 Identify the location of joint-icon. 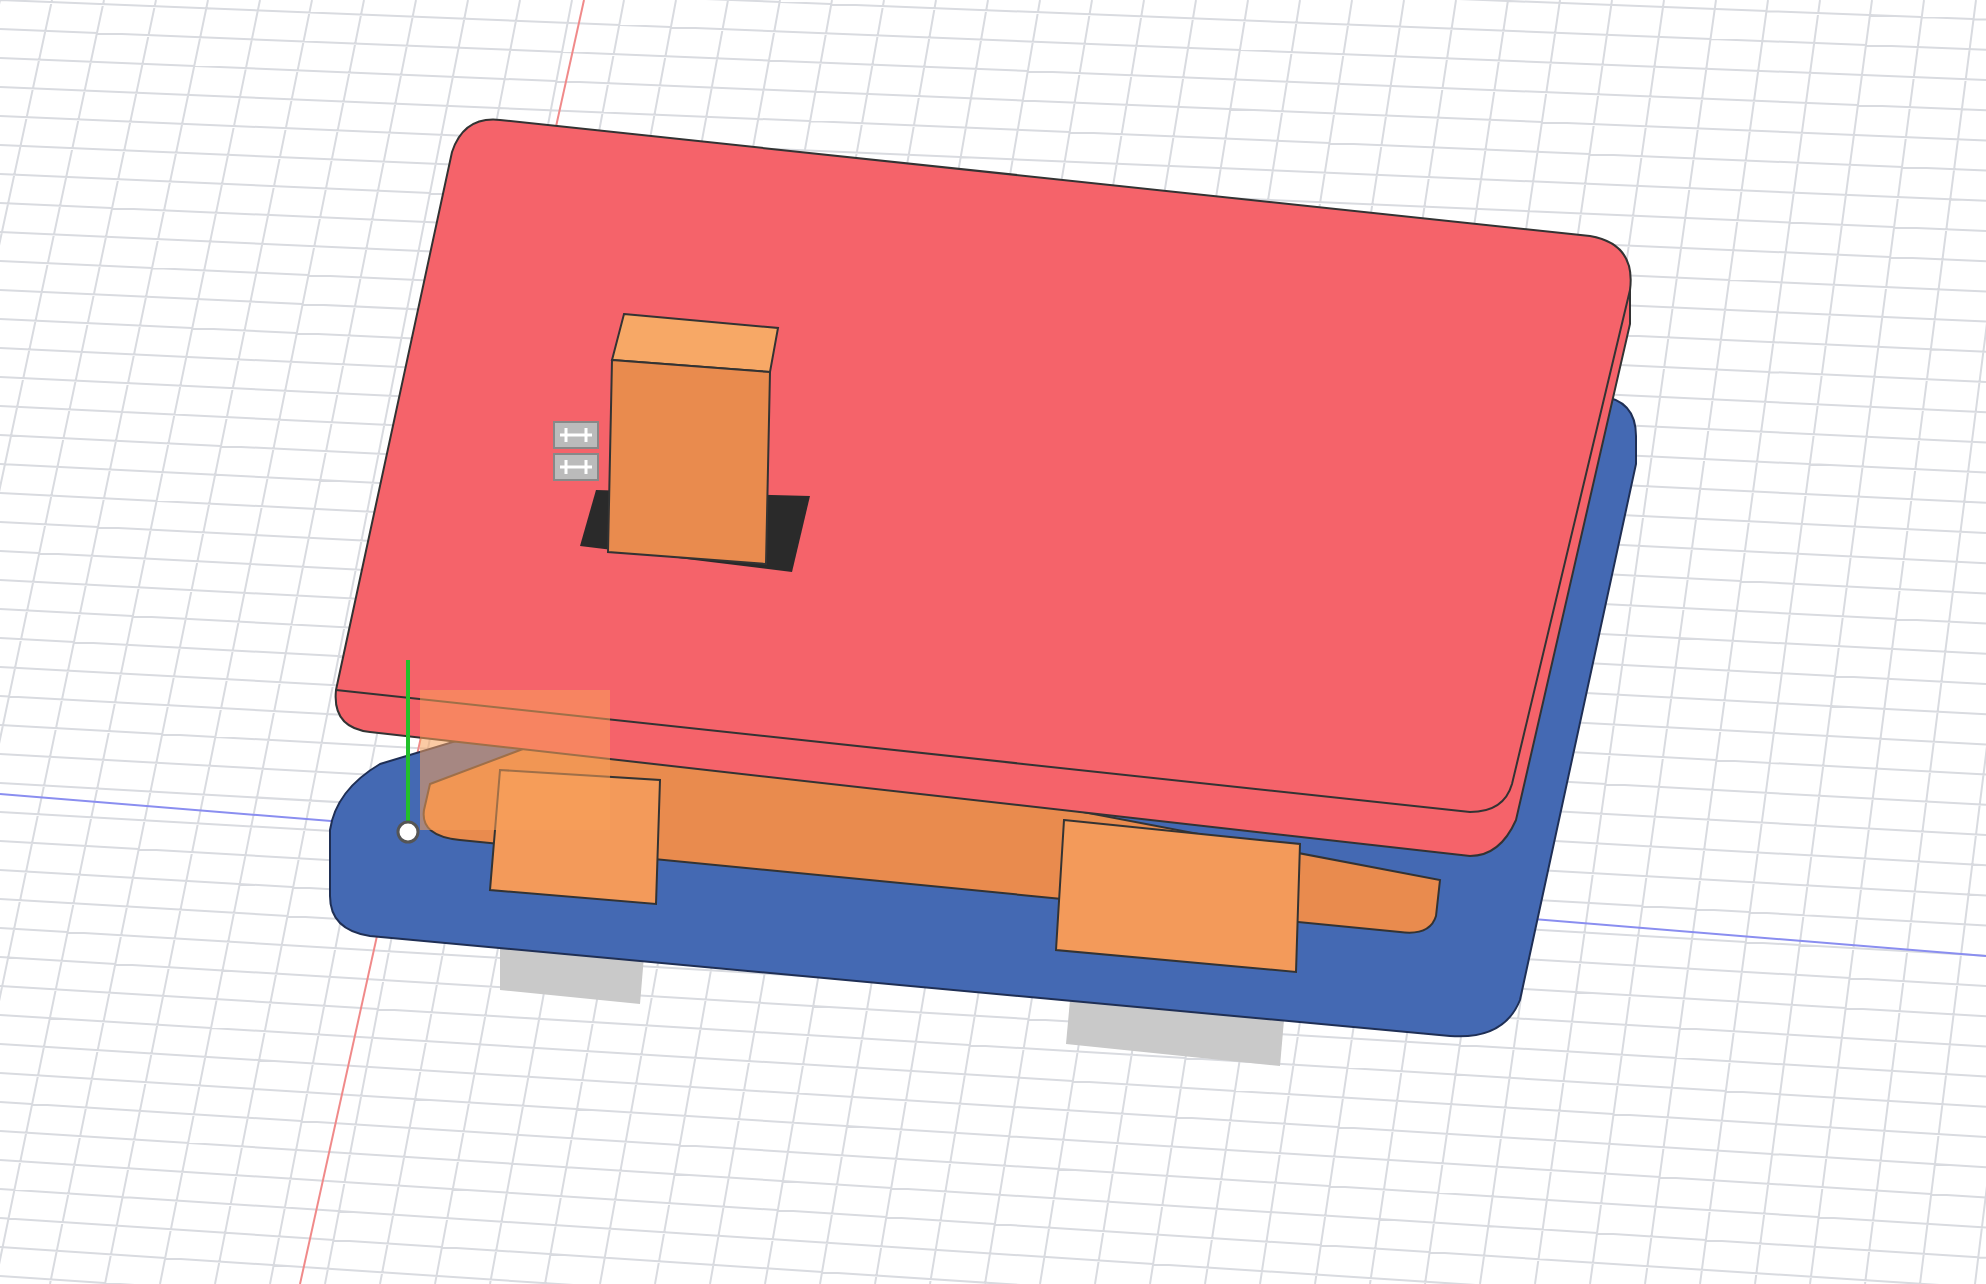
(576, 451).